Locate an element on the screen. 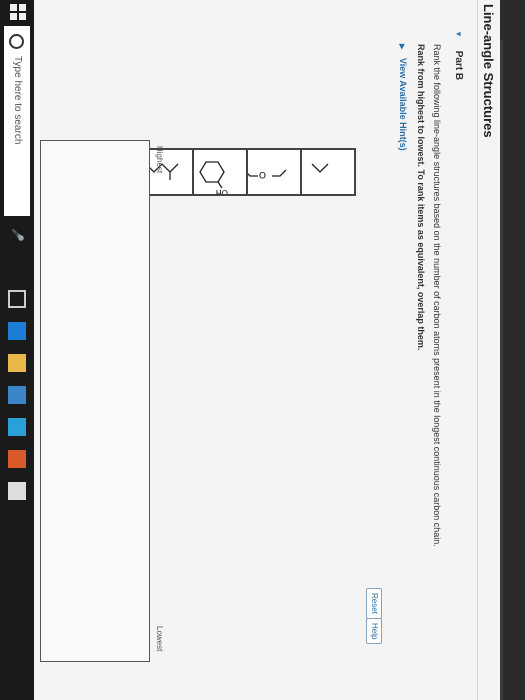 The height and width of the screenshot is (700, 525). file-explorer-icon is located at coordinates (17, 363).